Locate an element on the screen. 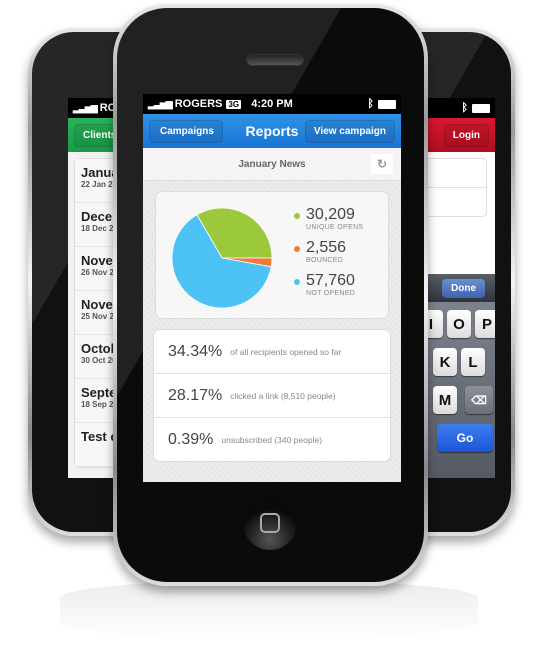 Image resolution: width=538 pixels, height=649 pixels. legend-label: BOUNCED is located at coordinates (325, 260).